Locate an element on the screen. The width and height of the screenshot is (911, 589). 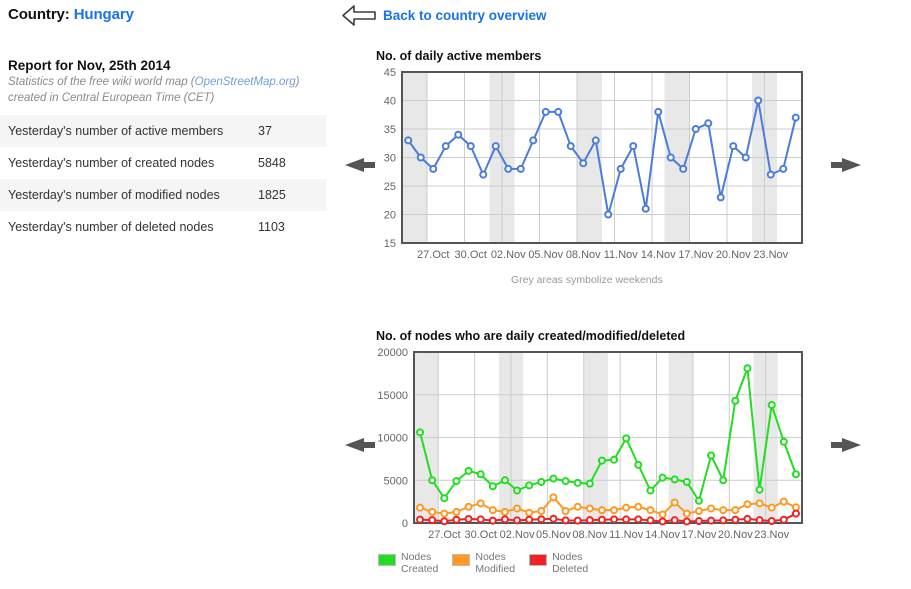
legend-item-nodes-created: Nodes Created is located at coordinates (408, 563).